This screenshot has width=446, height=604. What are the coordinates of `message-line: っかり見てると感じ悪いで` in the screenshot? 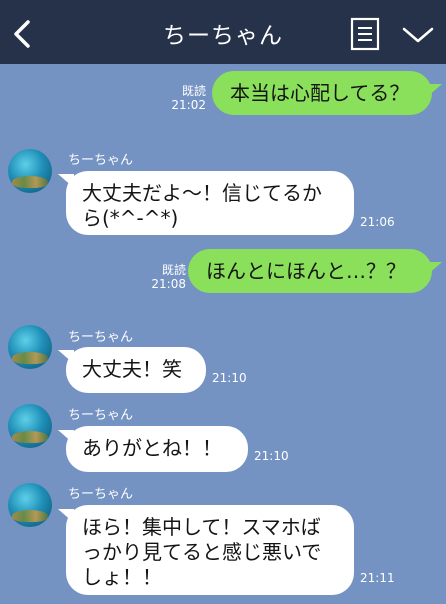 It's located at (202, 552).